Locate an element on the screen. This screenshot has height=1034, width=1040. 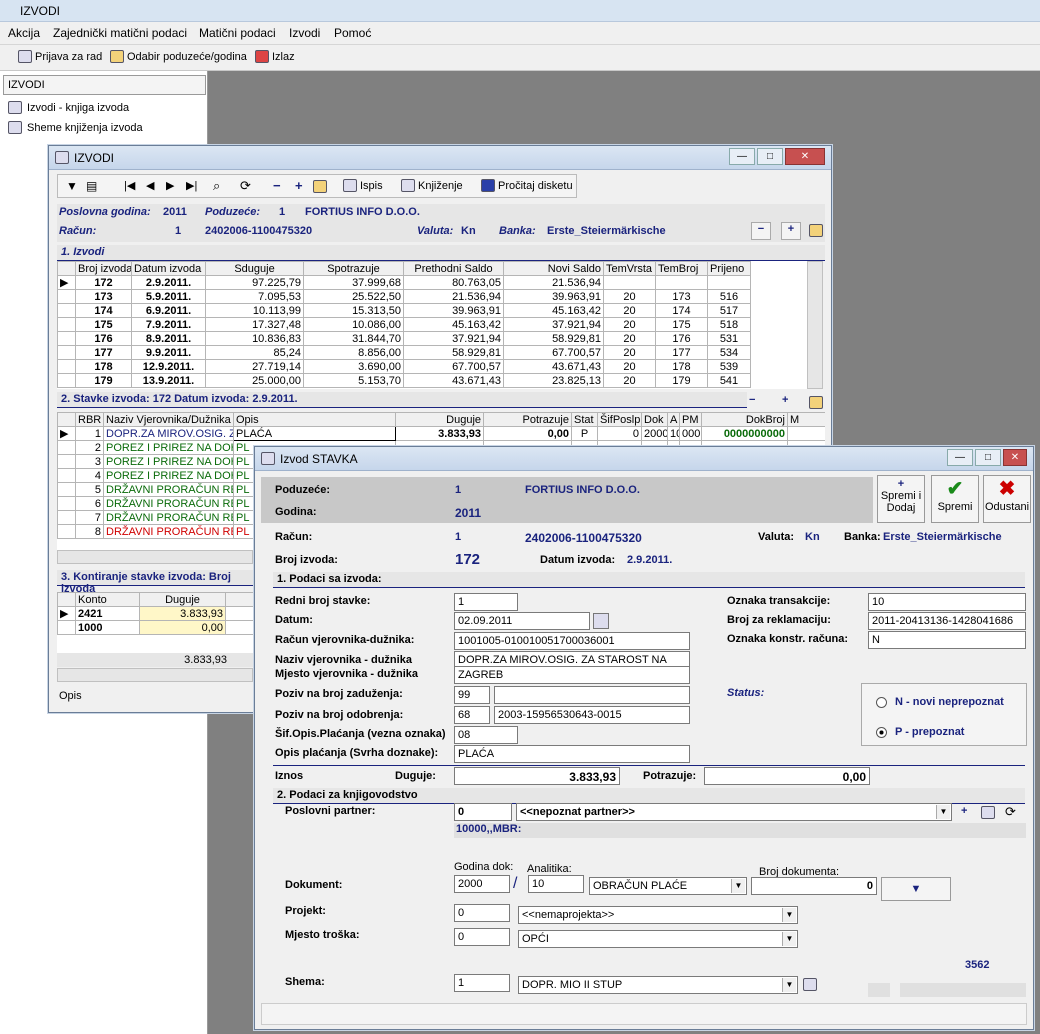
col-dok: Dok is located at coordinates (654, 419).